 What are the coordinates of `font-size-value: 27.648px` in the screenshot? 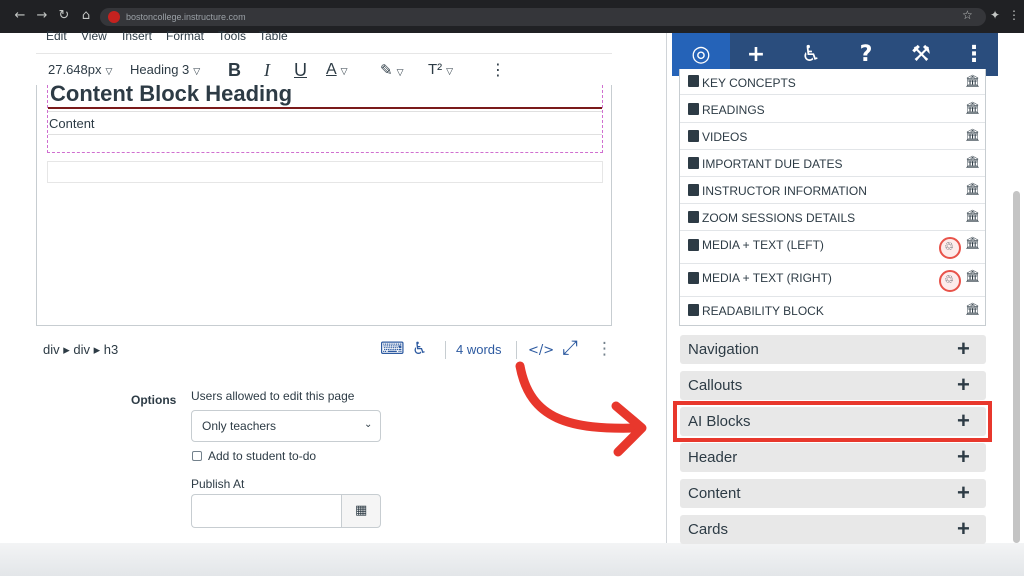 It's located at (75, 69).